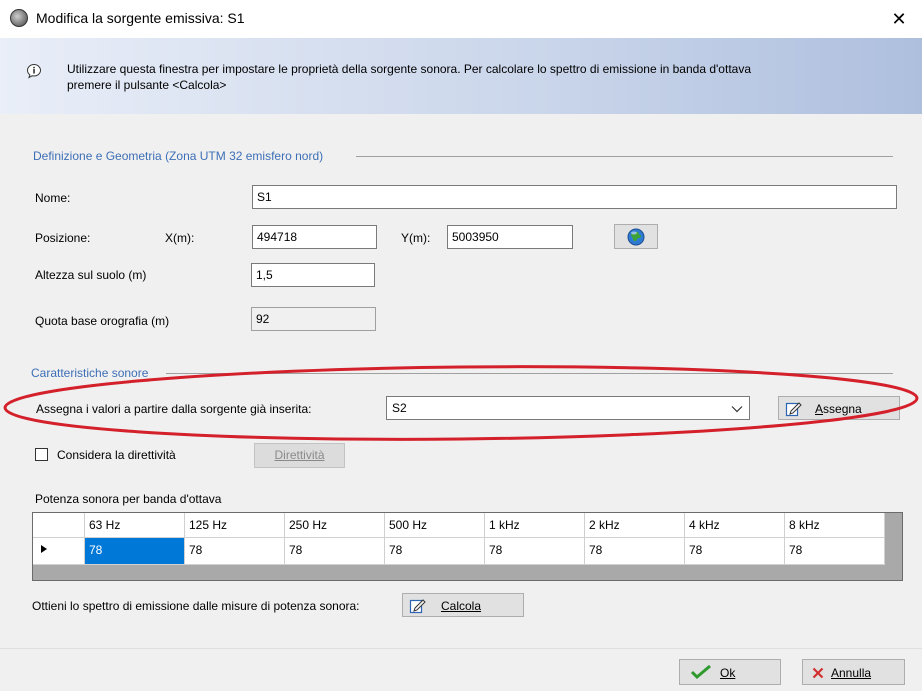 The width and height of the screenshot is (922, 691). Describe the element at coordinates (461, 669) in the screenshot. I see `dialog-footer` at that location.